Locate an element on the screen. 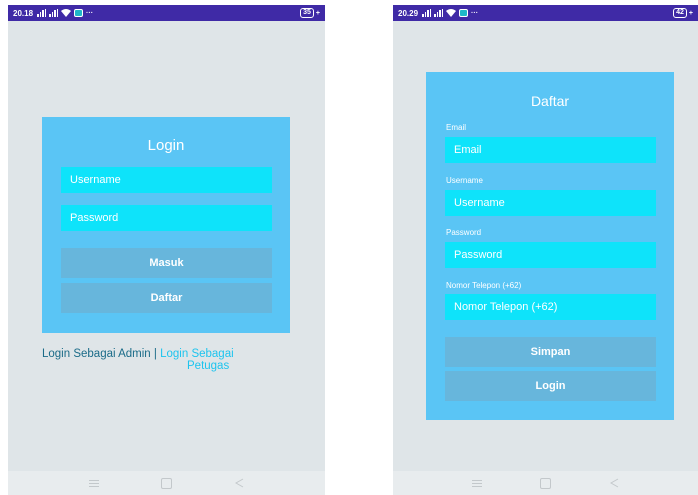 The width and height of the screenshot is (698, 495). login-petugas-link: Login Sebagai is located at coordinates (197, 354).